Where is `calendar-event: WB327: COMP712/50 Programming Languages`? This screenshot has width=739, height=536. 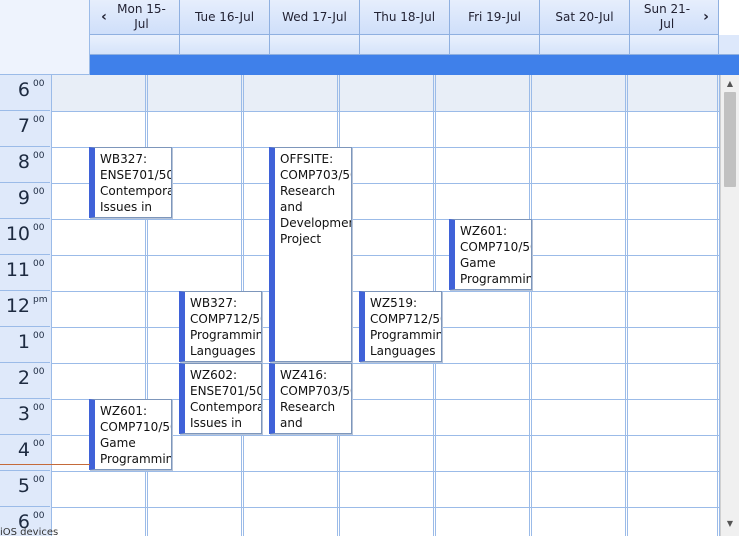
calendar-event: WB327: COMP712/50 Programming Languages is located at coordinates (220, 326).